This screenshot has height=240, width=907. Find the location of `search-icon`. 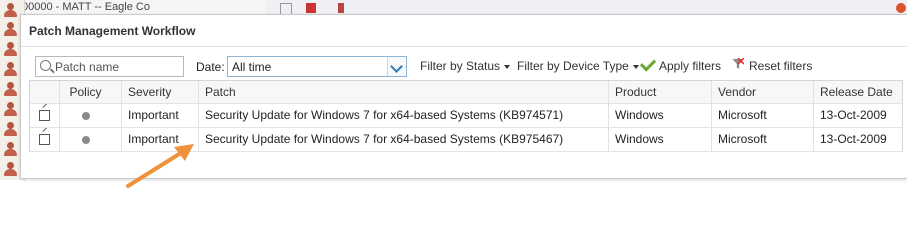

search-icon is located at coordinates (45, 65).